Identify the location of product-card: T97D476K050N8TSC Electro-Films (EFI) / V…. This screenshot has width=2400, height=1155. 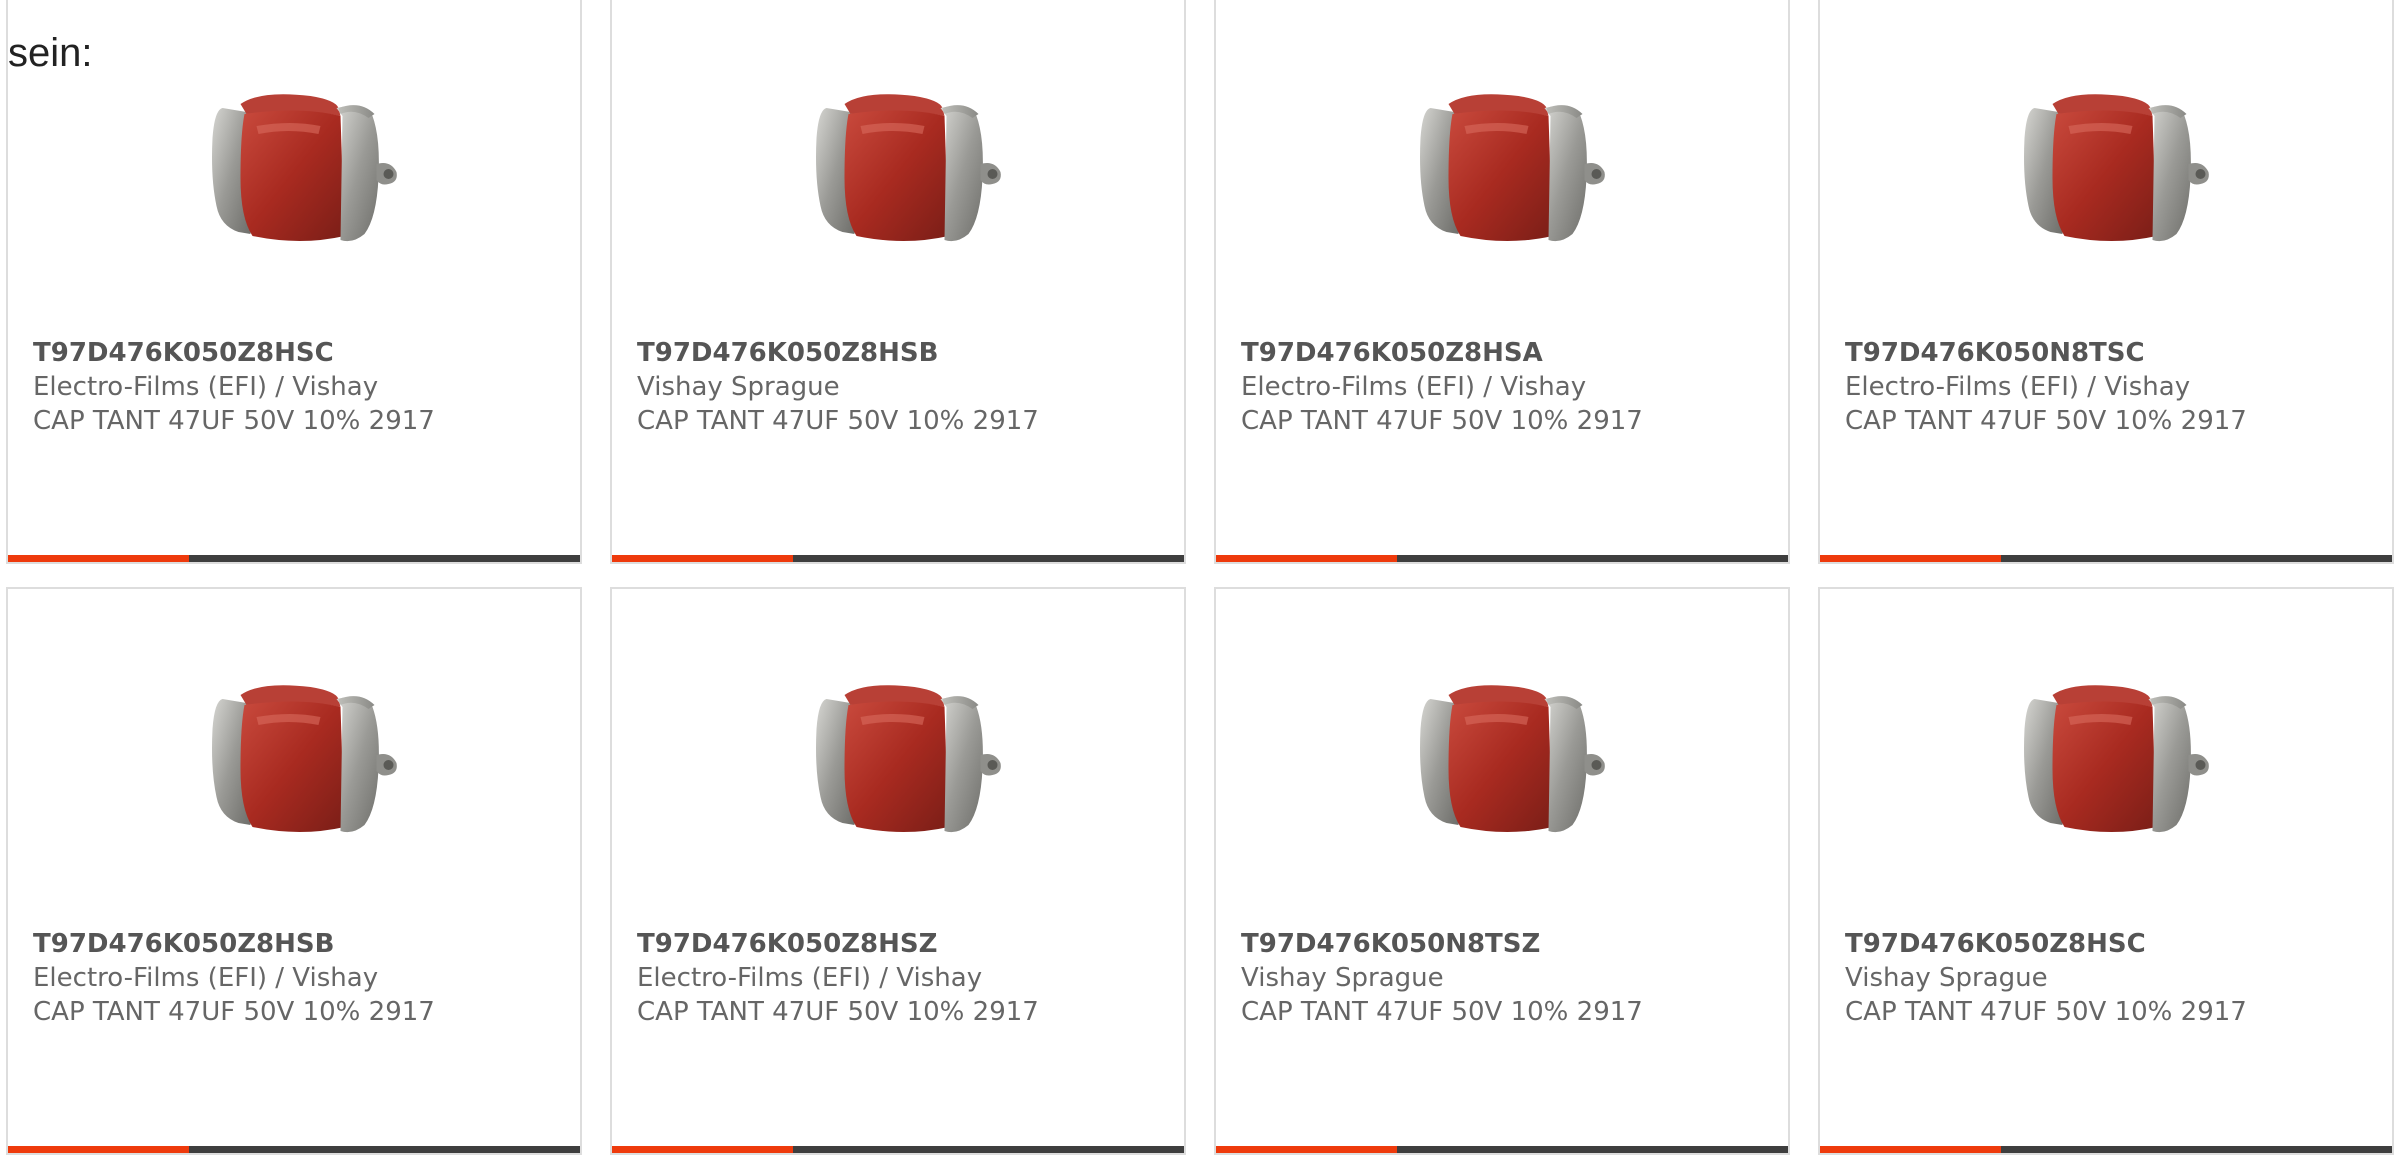
(2106, 282).